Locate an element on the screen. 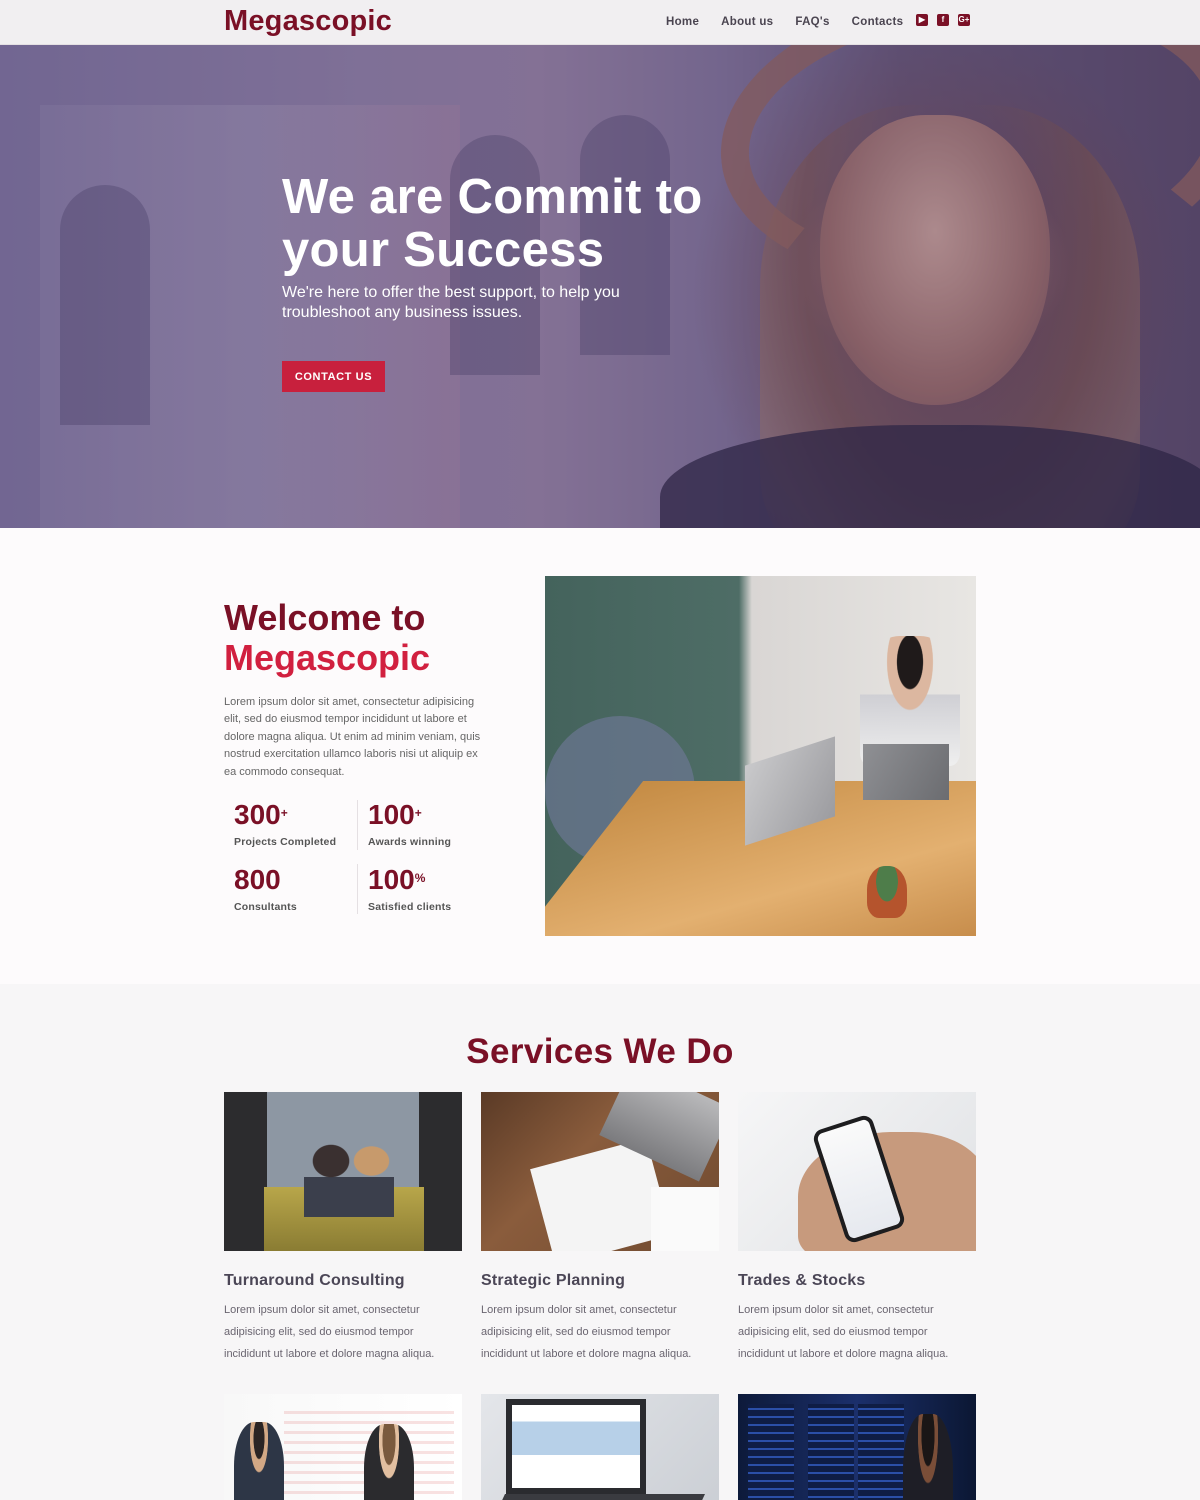 The image size is (1200, 1500). nav-link-faqs: FAQ's is located at coordinates (812, 22).